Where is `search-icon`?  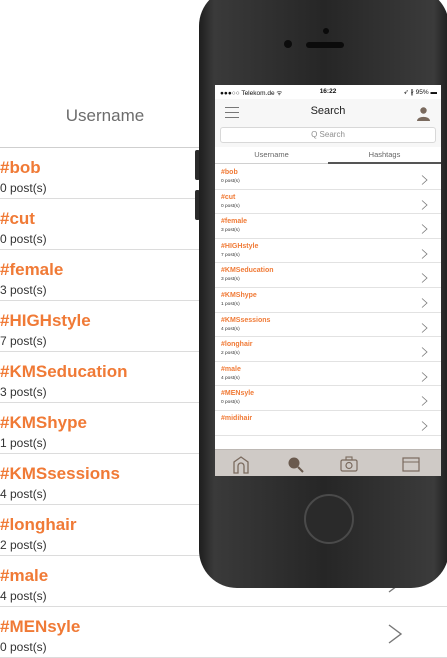
search-icon is located at coordinates (295, 464).